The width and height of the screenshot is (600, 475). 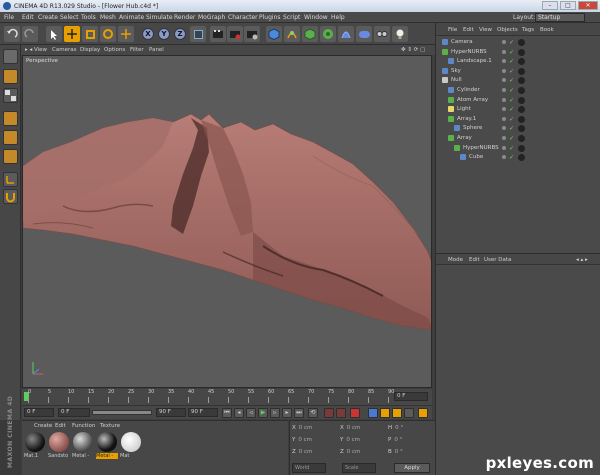 What do you see at coordinates (568, 5) in the screenshot?
I see `maximize-button: □` at bounding box center [568, 5].